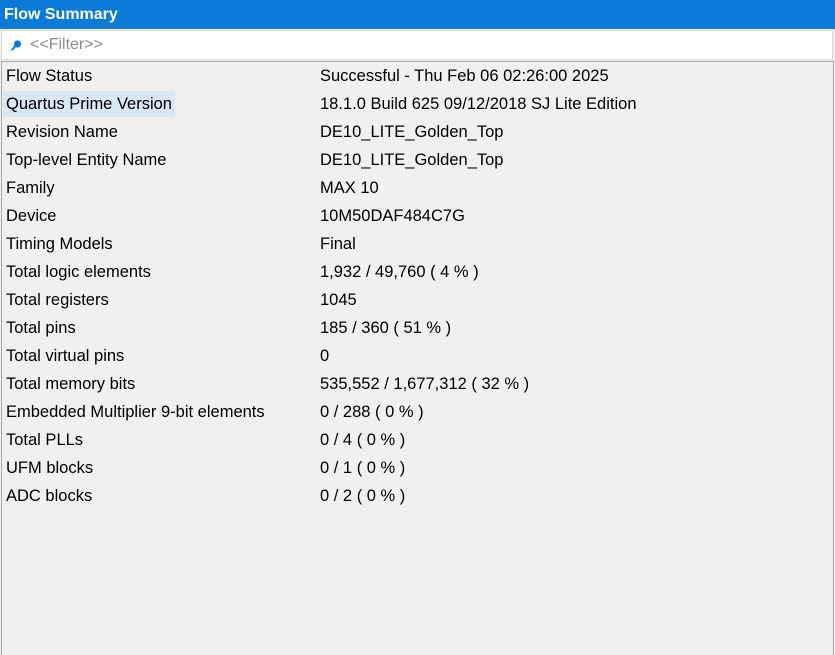  I want to click on table-row: Device 10M50DAF484C7G, so click(417, 216).